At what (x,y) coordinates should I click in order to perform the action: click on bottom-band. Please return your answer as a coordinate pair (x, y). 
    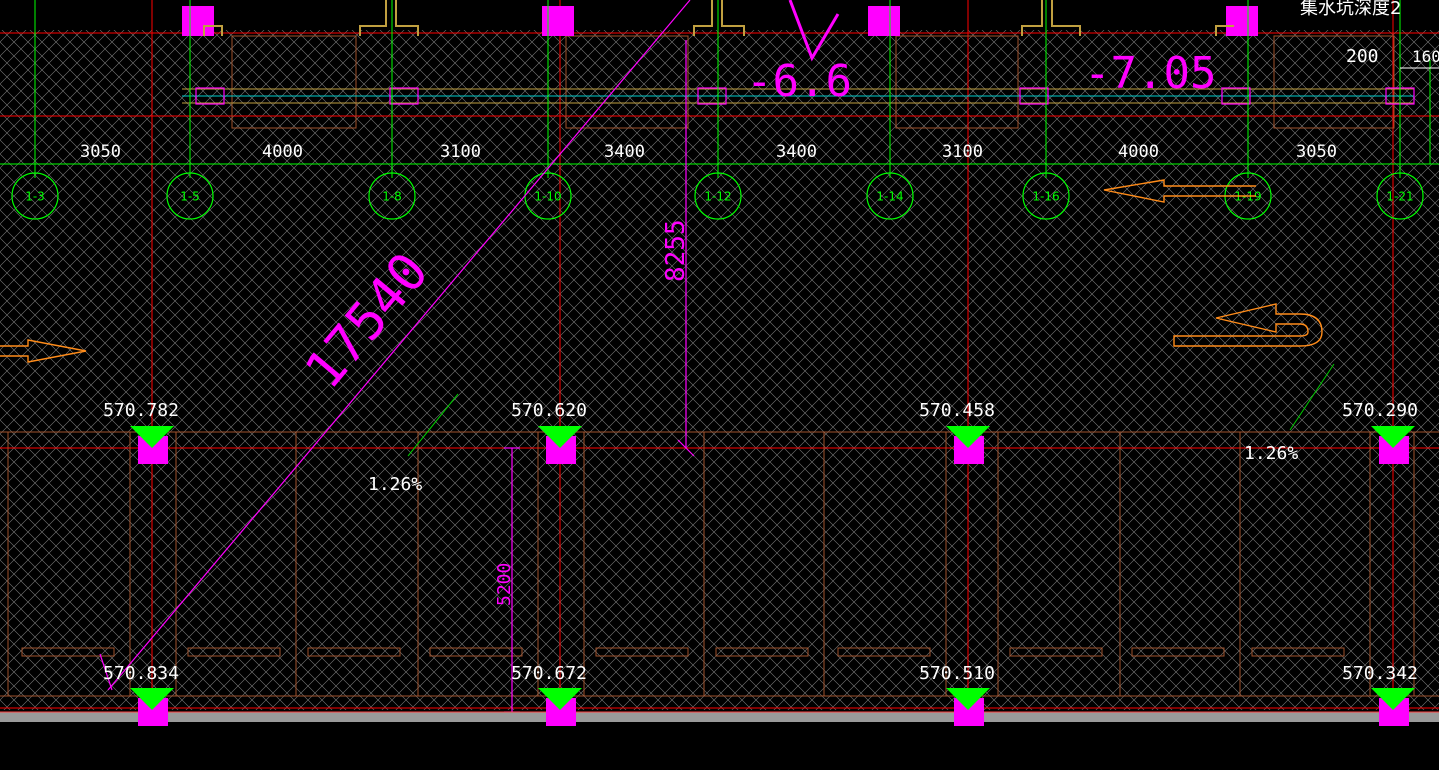
    Looking at the image, I should click on (719, 717).